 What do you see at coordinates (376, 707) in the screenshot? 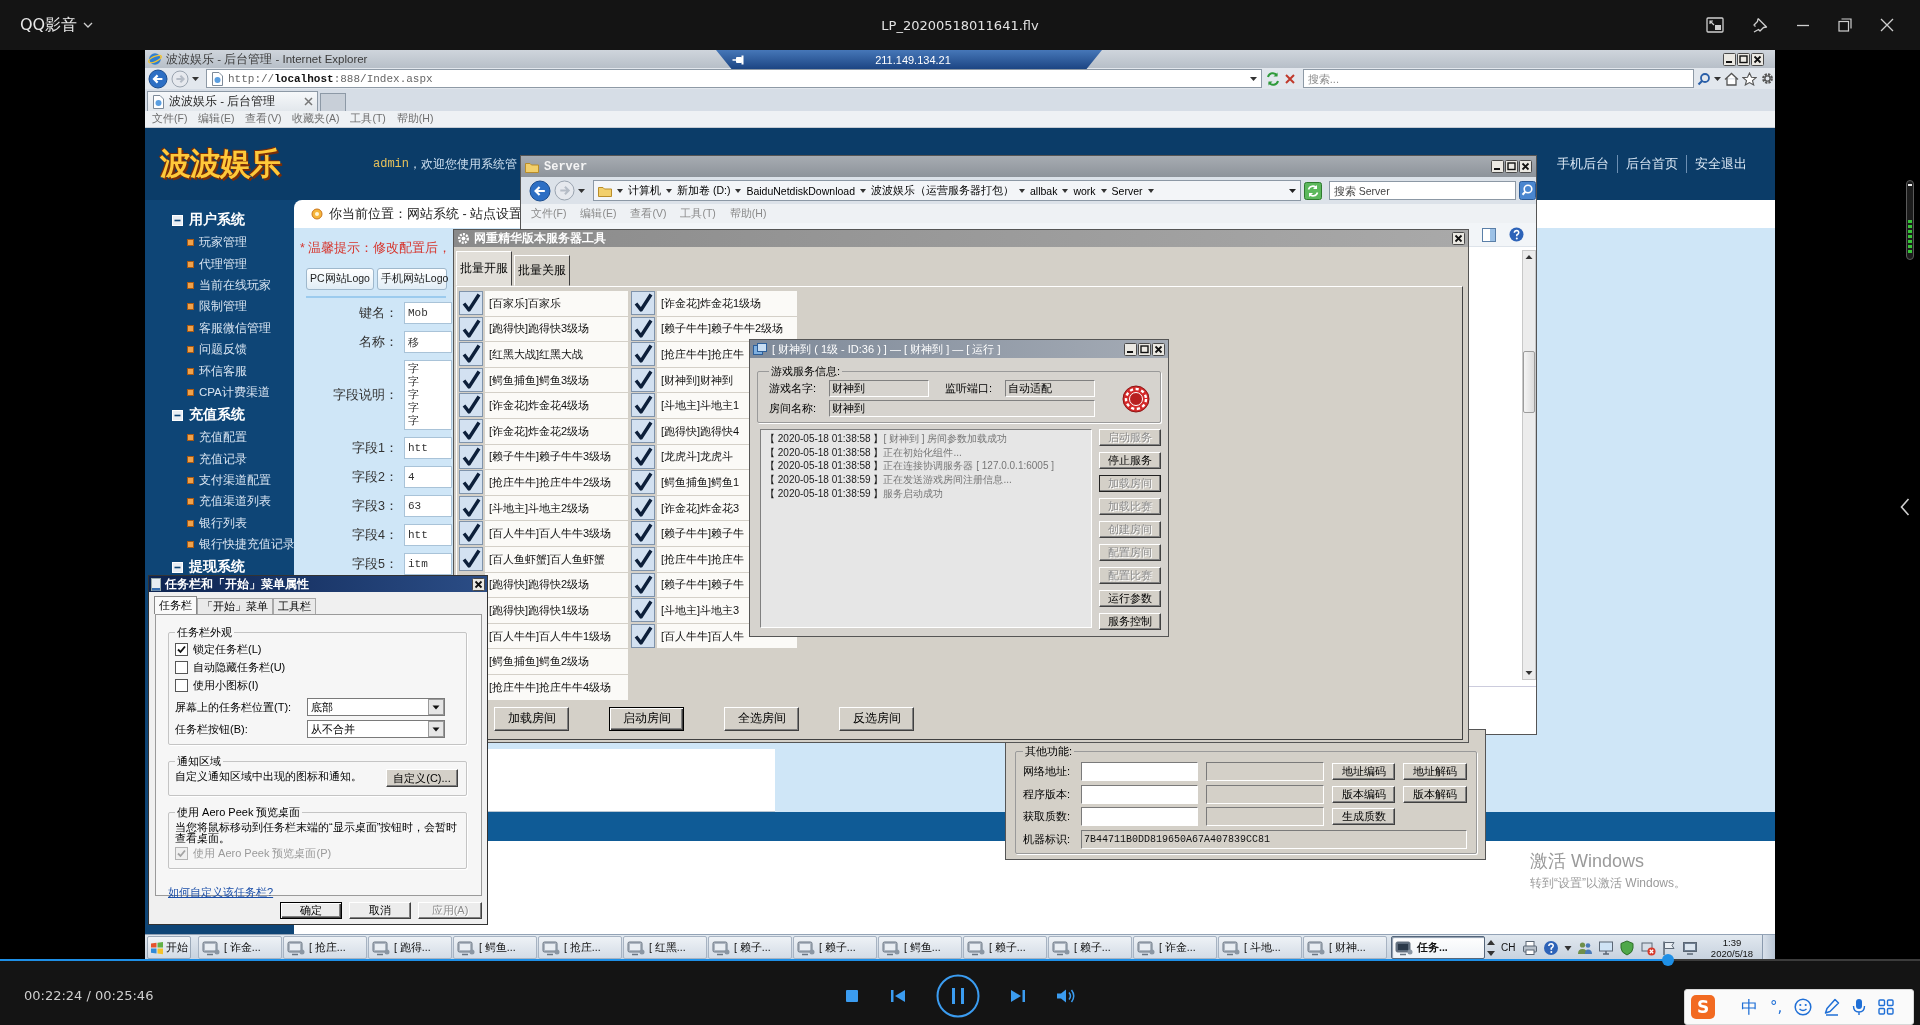
I see `dropdown: 底部` at bounding box center [376, 707].